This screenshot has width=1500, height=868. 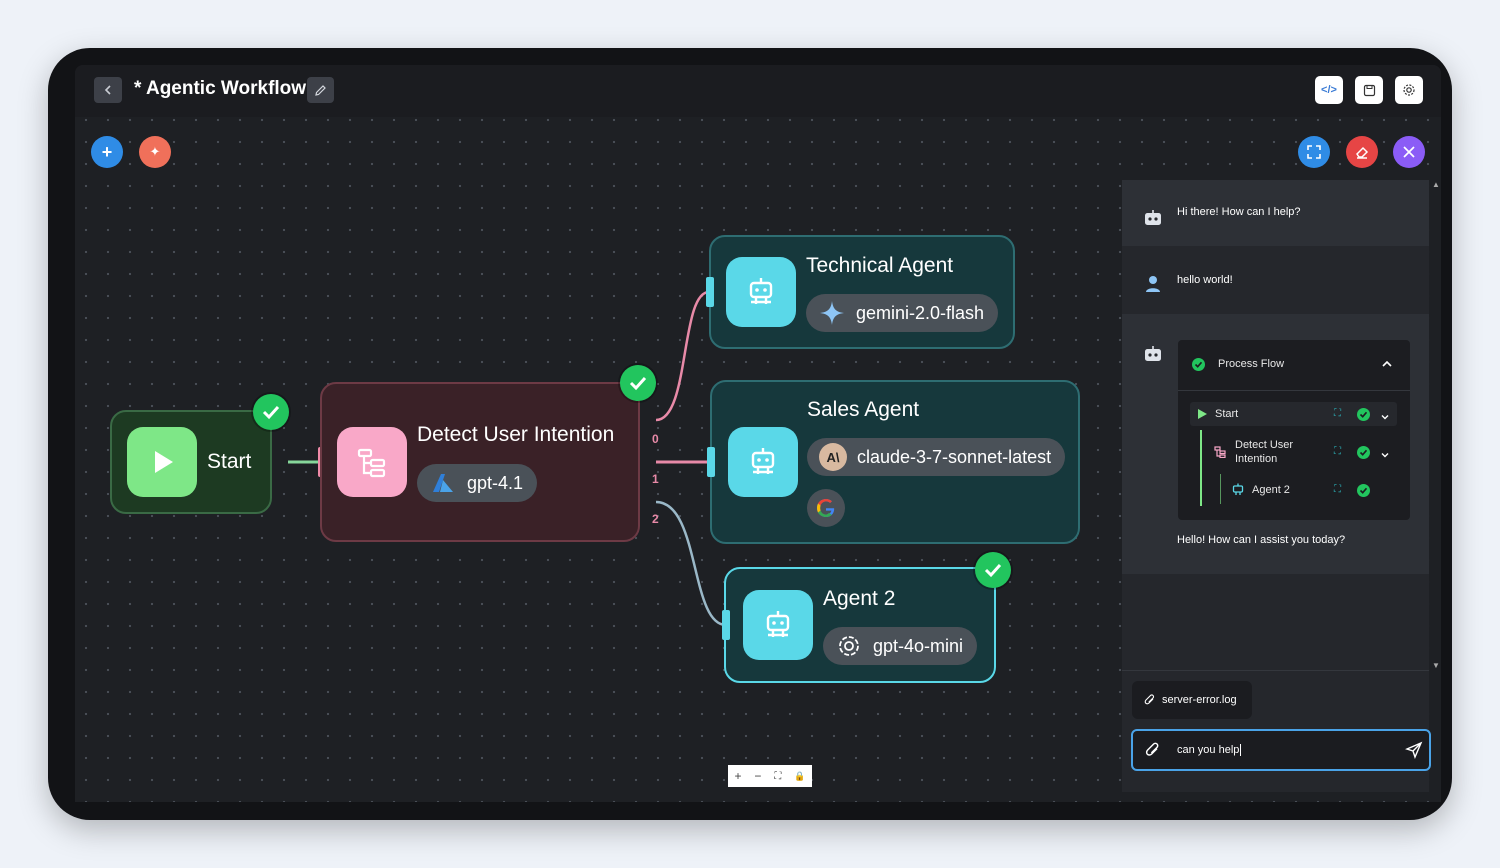 What do you see at coordinates (710, 292) in the screenshot?
I see `technical-input-port` at bounding box center [710, 292].